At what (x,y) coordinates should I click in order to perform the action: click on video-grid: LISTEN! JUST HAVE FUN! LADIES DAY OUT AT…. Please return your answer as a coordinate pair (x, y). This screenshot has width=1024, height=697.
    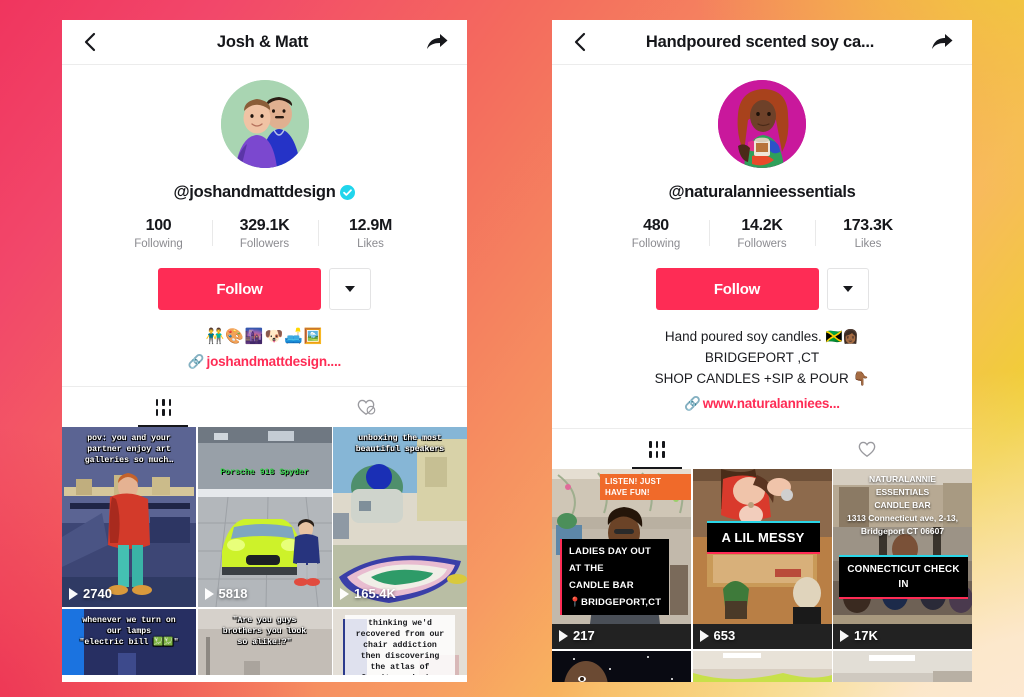
    Looking at the image, I should click on (762, 575).